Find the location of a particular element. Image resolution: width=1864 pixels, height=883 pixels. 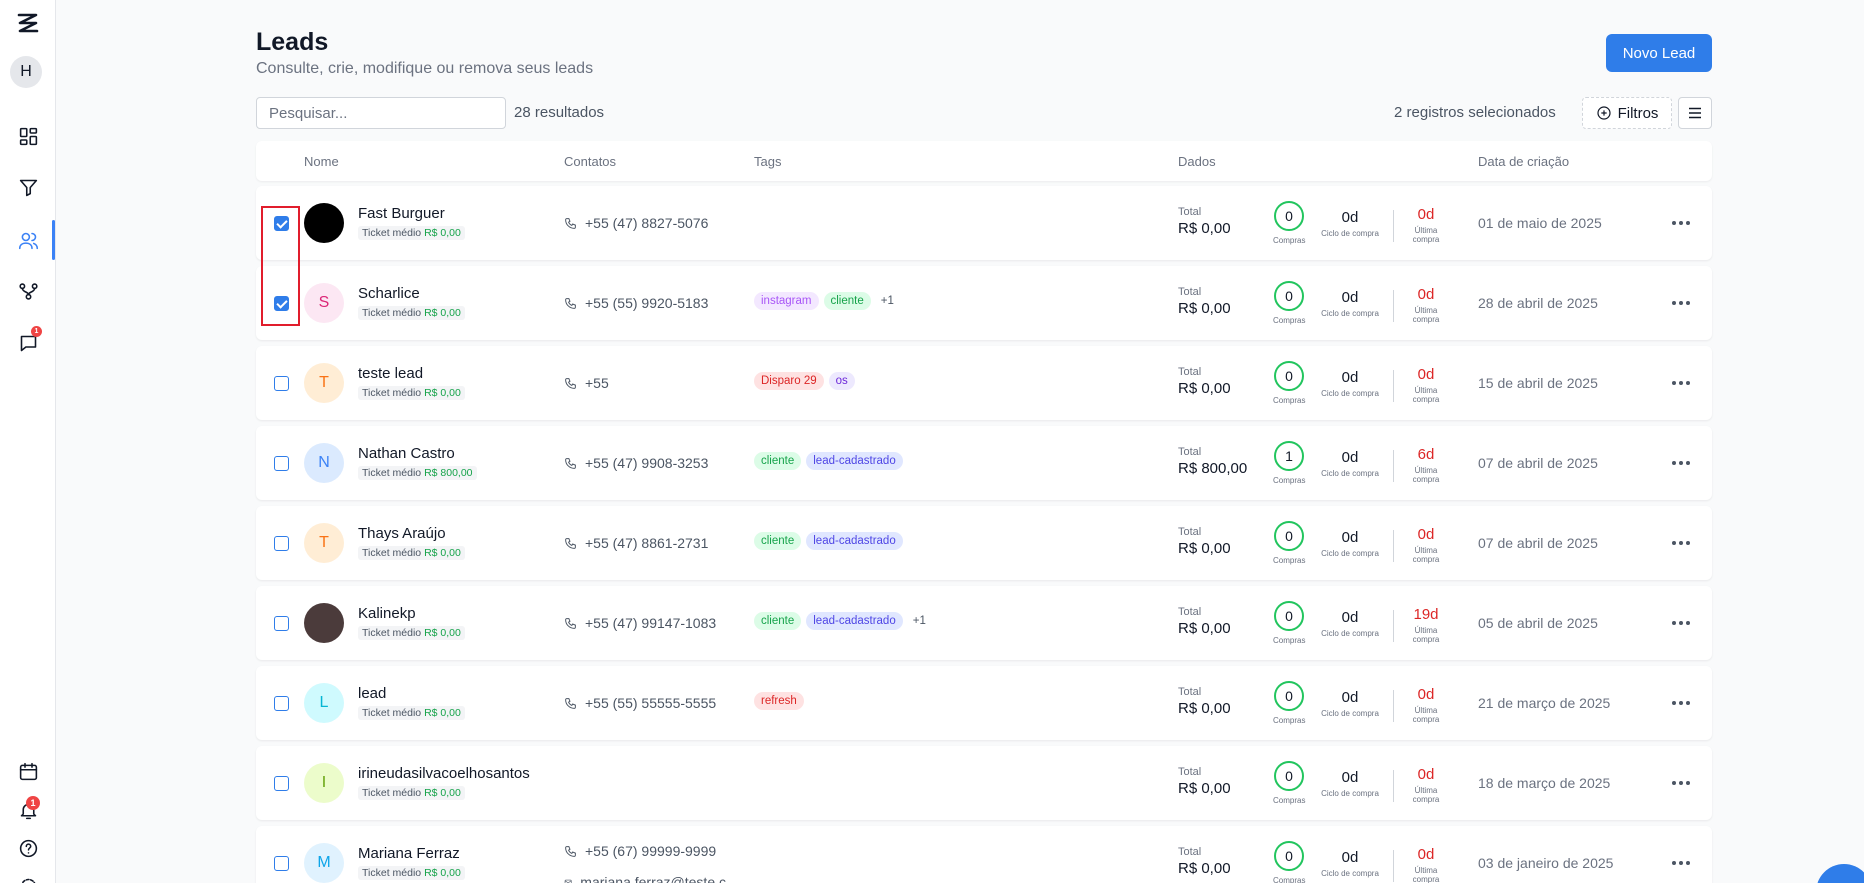

lead-name: Scharlice is located at coordinates (389, 293).